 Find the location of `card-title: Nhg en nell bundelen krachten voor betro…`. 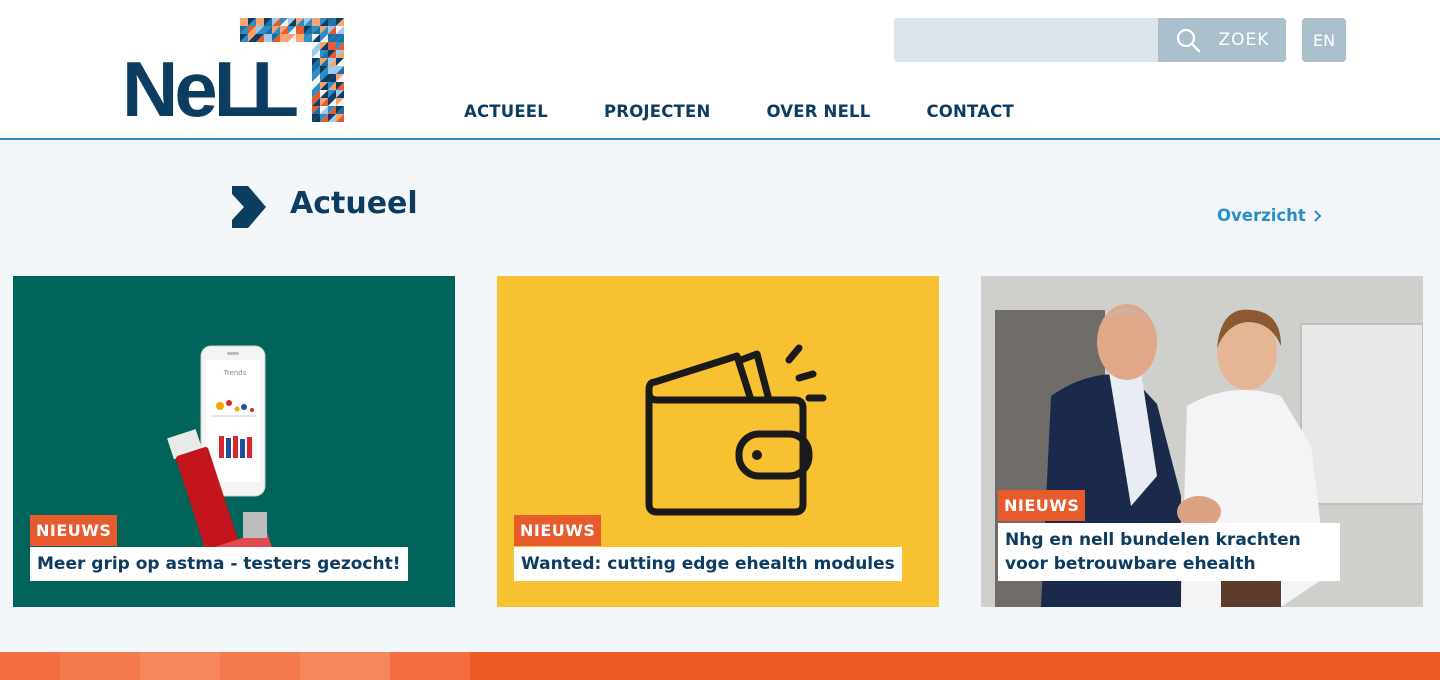

card-title: Nhg en nell bundelen krachten voor betro… is located at coordinates (1169, 552).